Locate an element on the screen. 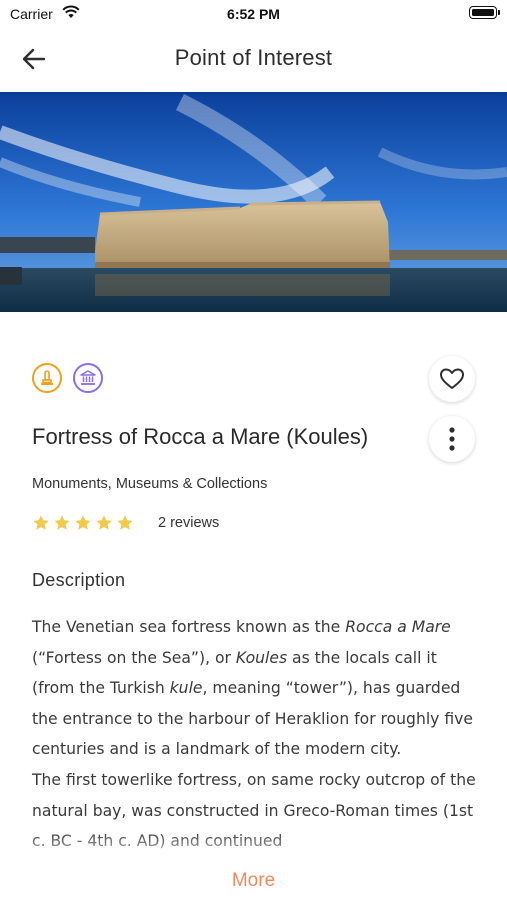 The height and width of the screenshot is (900, 507). description-heading: Description is located at coordinates (79, 580).